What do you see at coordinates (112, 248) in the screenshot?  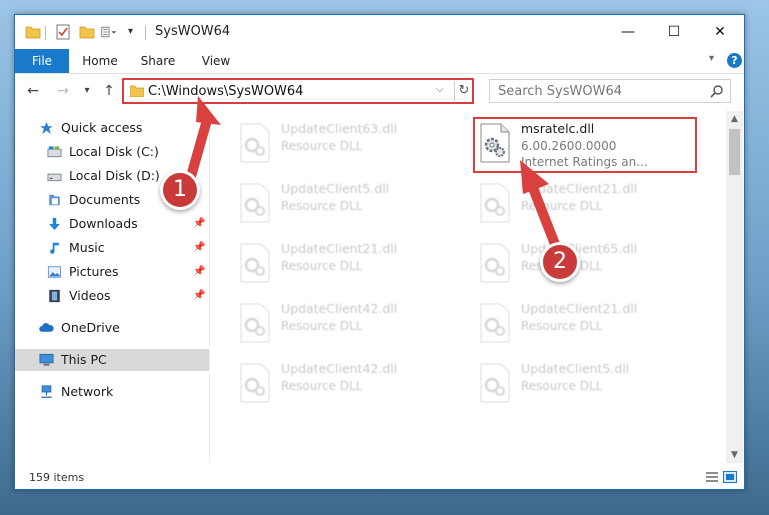 I see `nav-item-music: Music 📌` at bounding box center [112, 248].